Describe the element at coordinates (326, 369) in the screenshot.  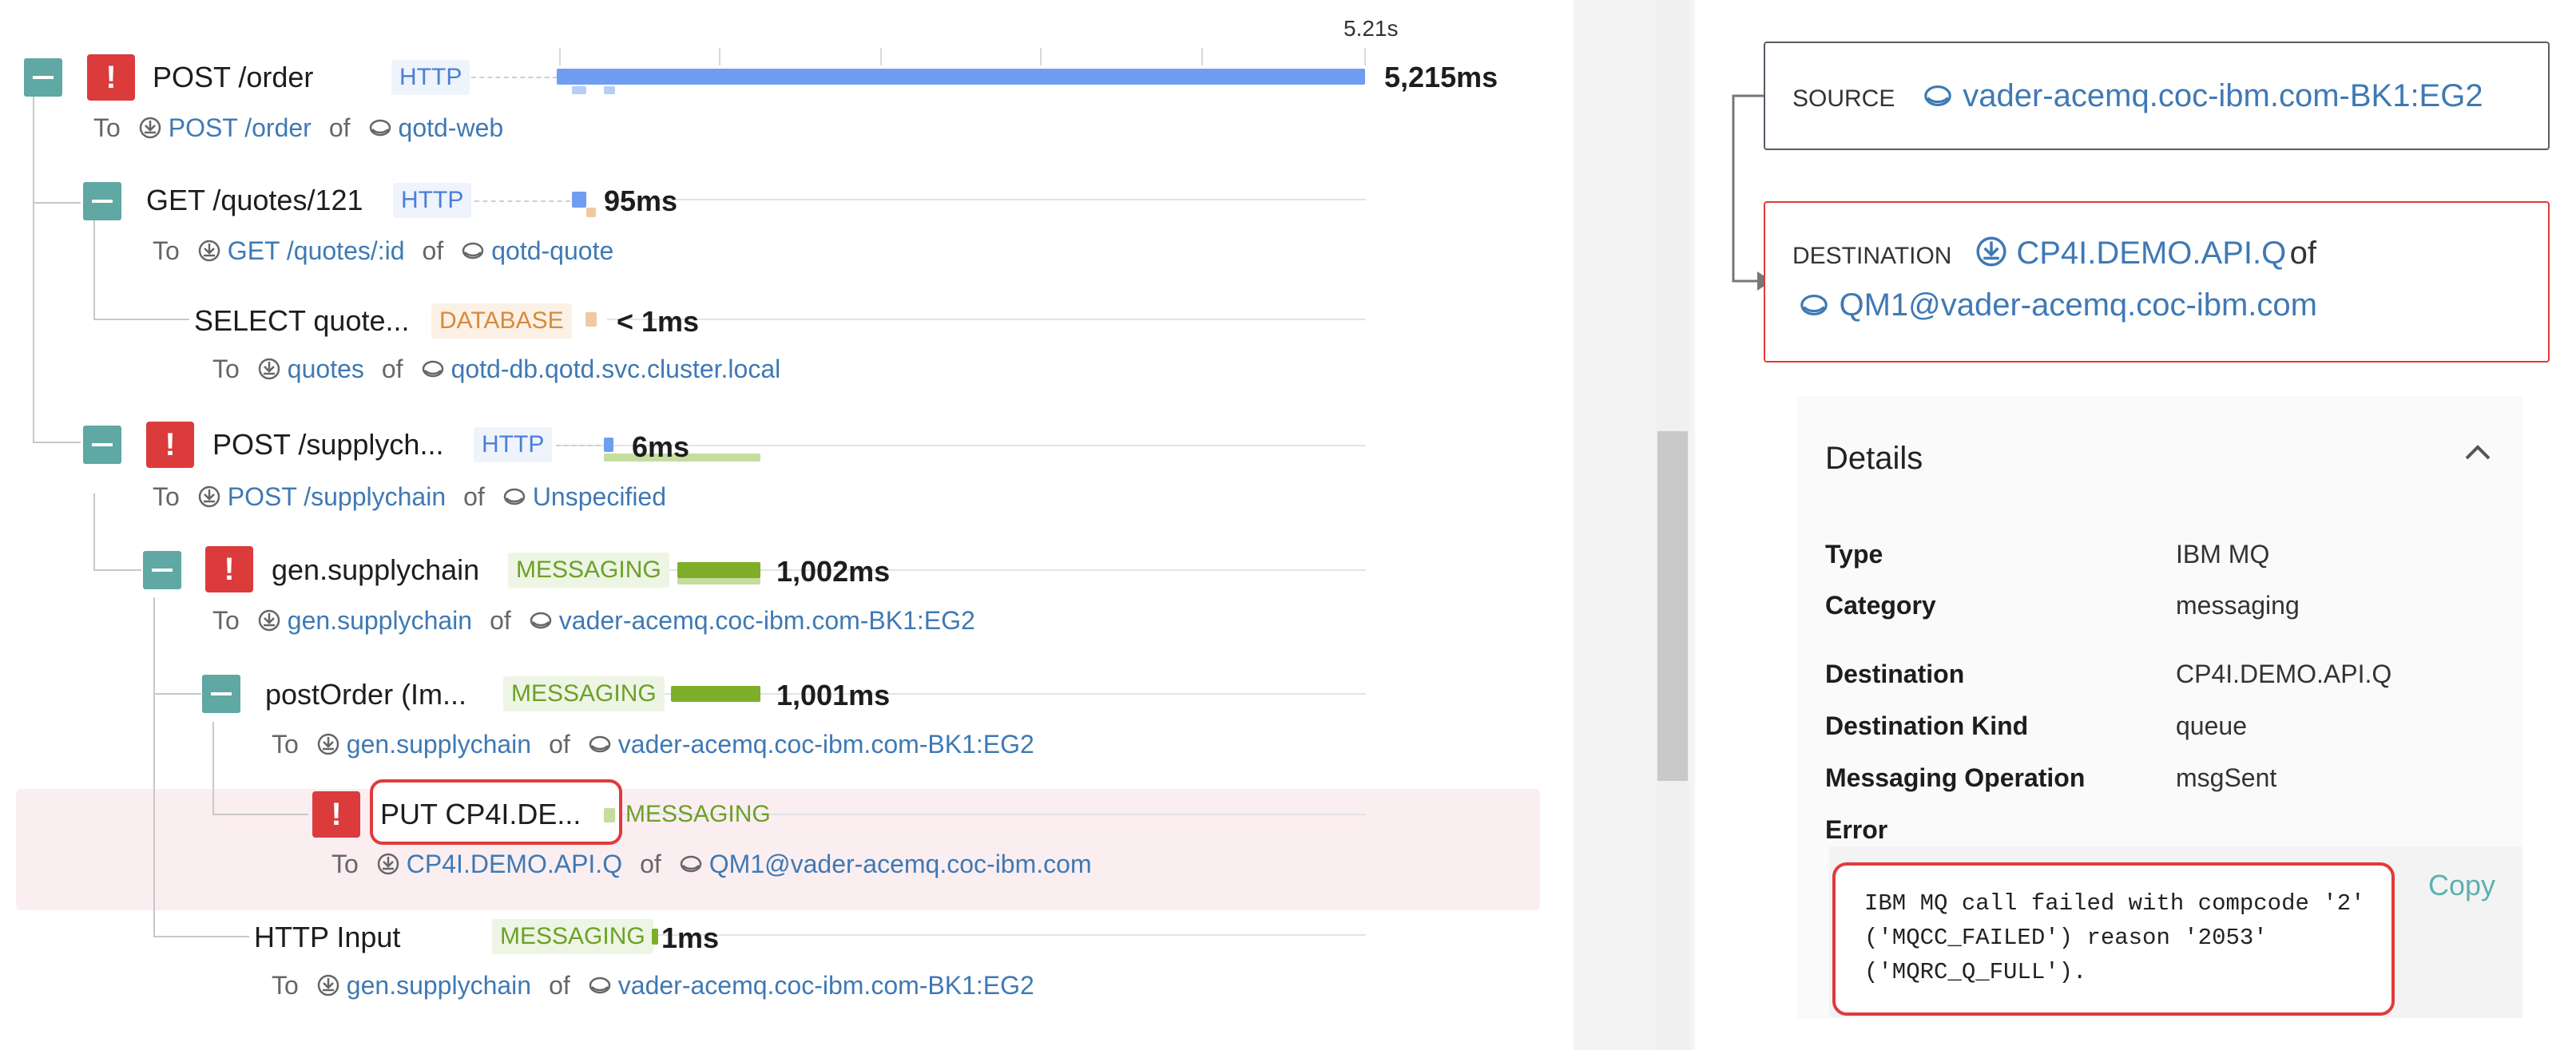
I see `endpoint-link: quotes` at that location.